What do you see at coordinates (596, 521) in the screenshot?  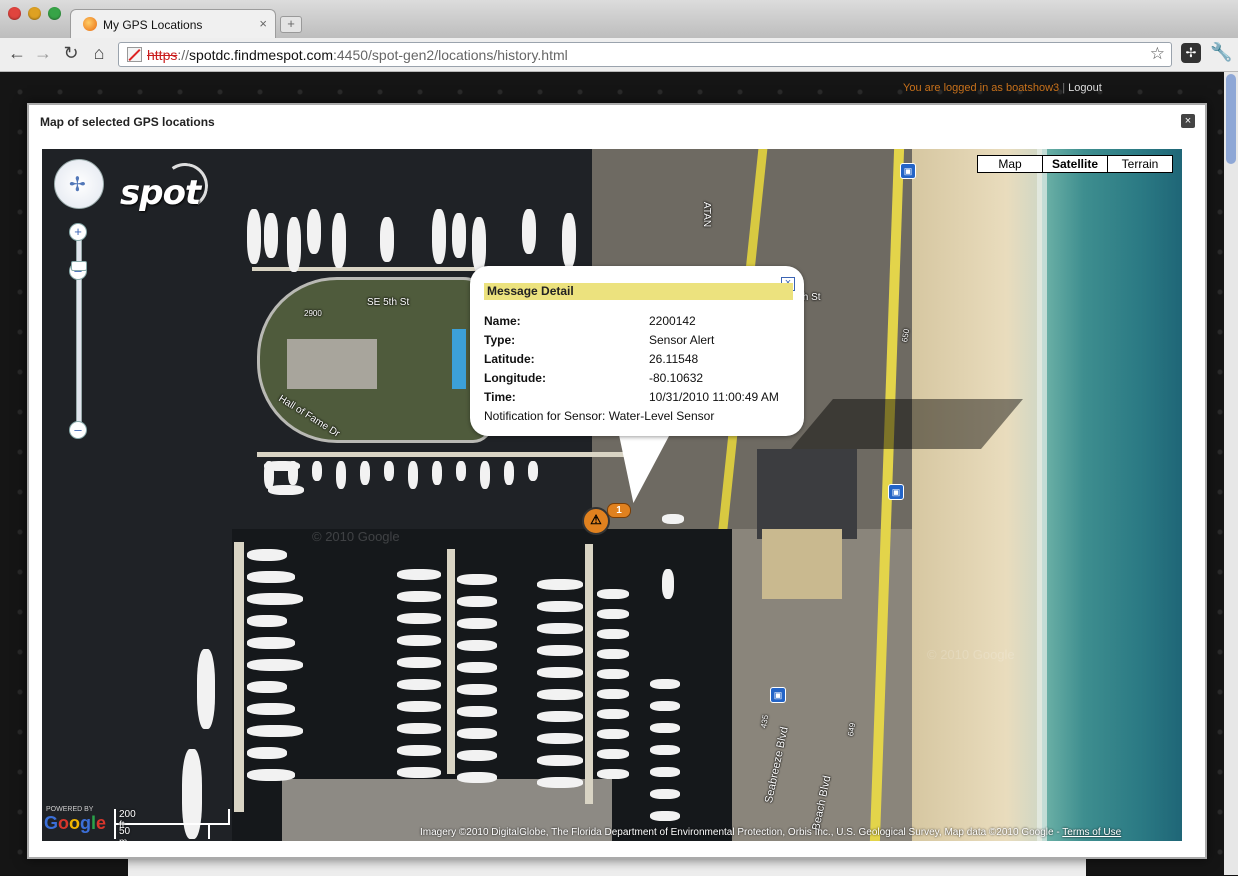 I see `sensor-alert-marker-icon: ⚠` at bounding box center [596, 521].